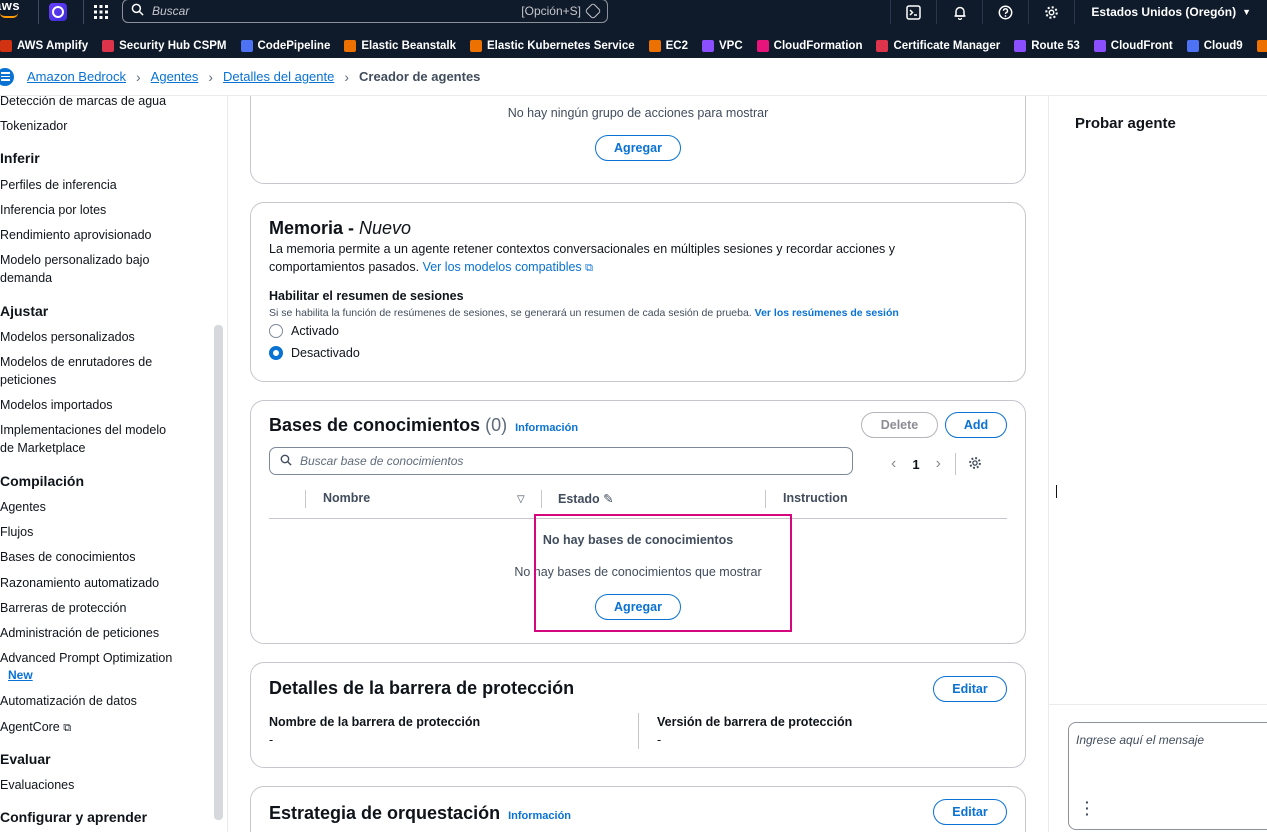  I want to click on favorite-item: Elastic Beanstalk, so click(400, 46).